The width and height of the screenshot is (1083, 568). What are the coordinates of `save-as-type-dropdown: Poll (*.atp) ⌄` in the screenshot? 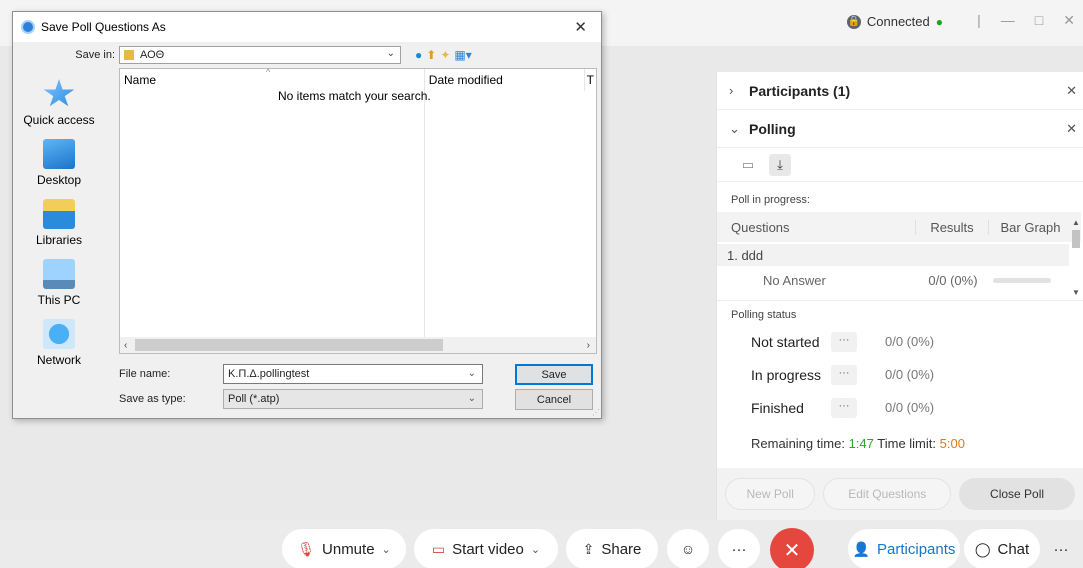 It's located at (353, 399).